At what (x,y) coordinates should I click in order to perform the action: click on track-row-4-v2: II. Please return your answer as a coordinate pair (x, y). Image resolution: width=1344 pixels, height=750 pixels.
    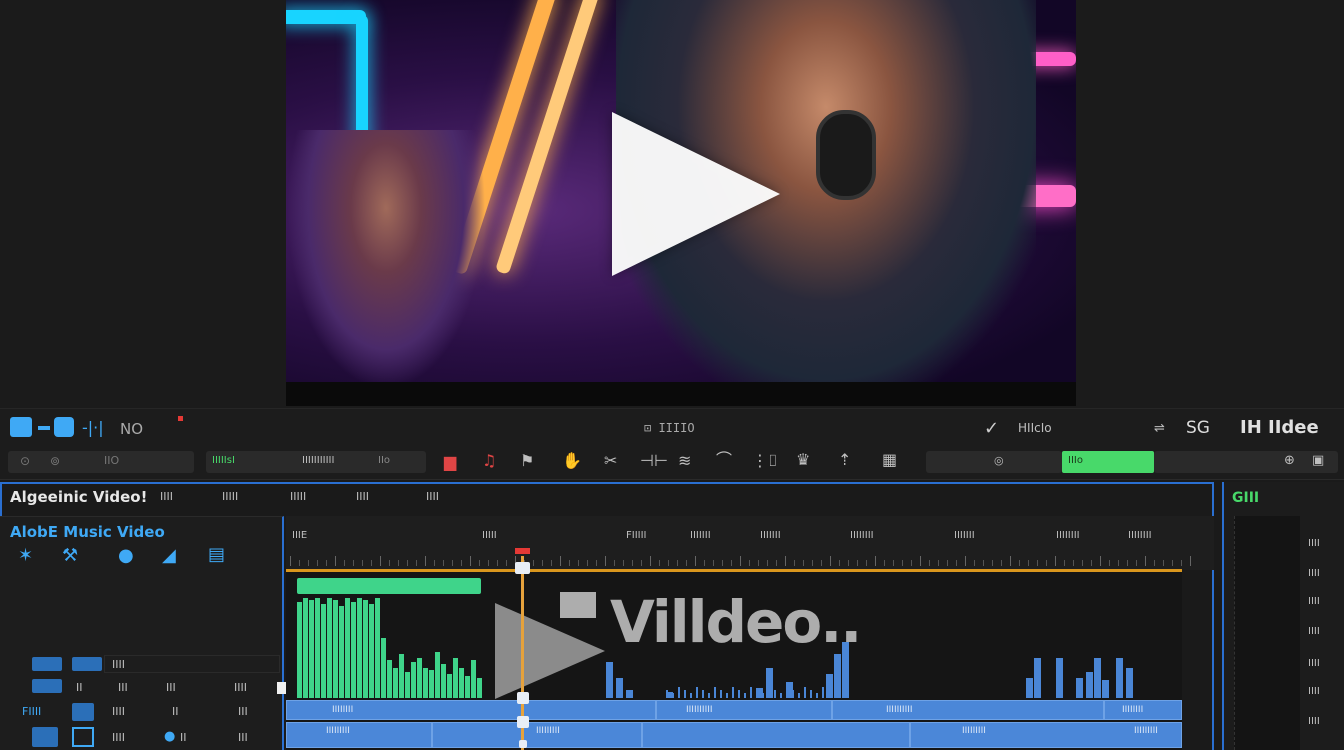
    Looking at the image, I should click on (183, 737).